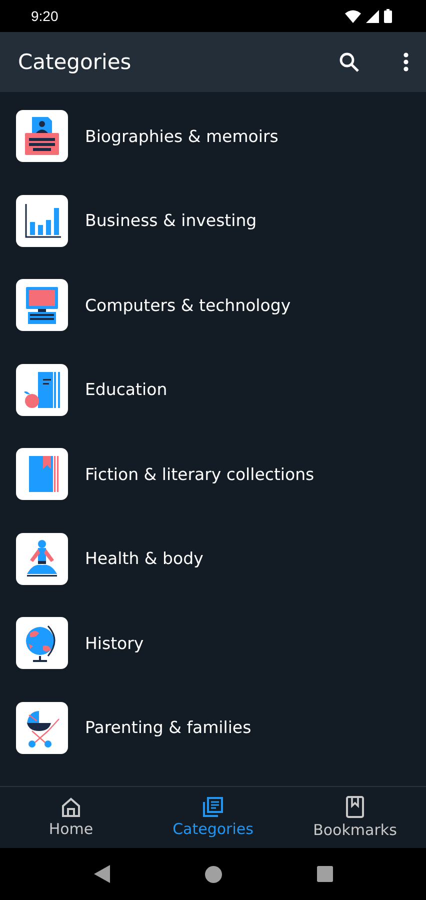 Image resolution: width=426 pixels, height=900 pixels. I want to click on home-icon, so click(71, 807).